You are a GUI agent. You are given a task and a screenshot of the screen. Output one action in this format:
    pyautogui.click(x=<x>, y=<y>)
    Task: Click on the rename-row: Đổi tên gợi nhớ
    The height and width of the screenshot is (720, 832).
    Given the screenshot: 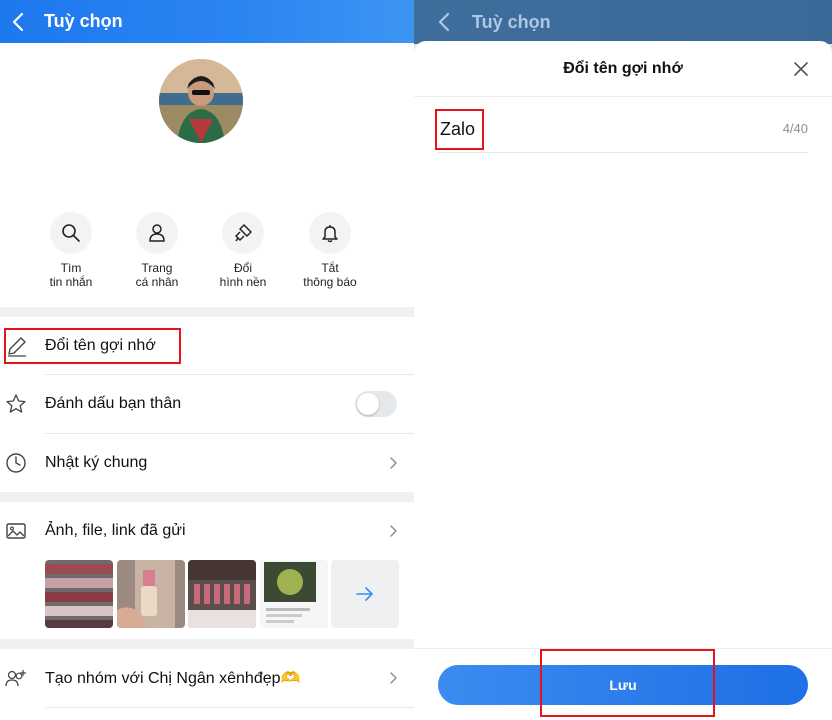 What is the action you would take?
    pyautogui.click(x=207, y=346)
    